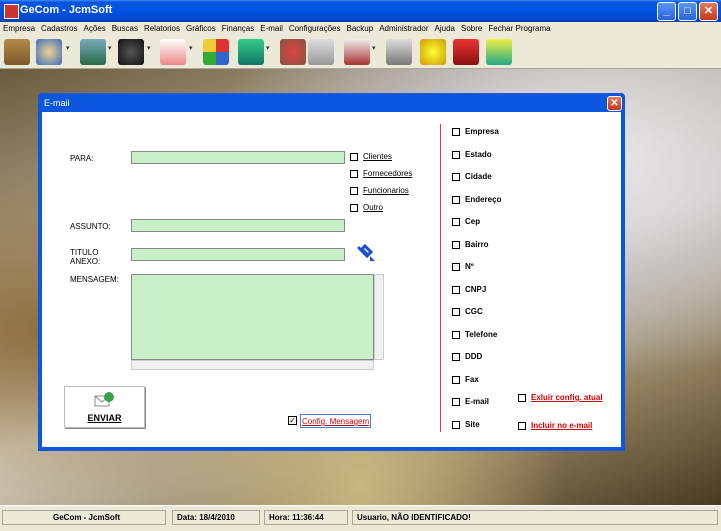  What do you see at coordinates (367, 253) in the screenshot?
I see `attach-paperclip-icon` at bounding box center [367, 253].